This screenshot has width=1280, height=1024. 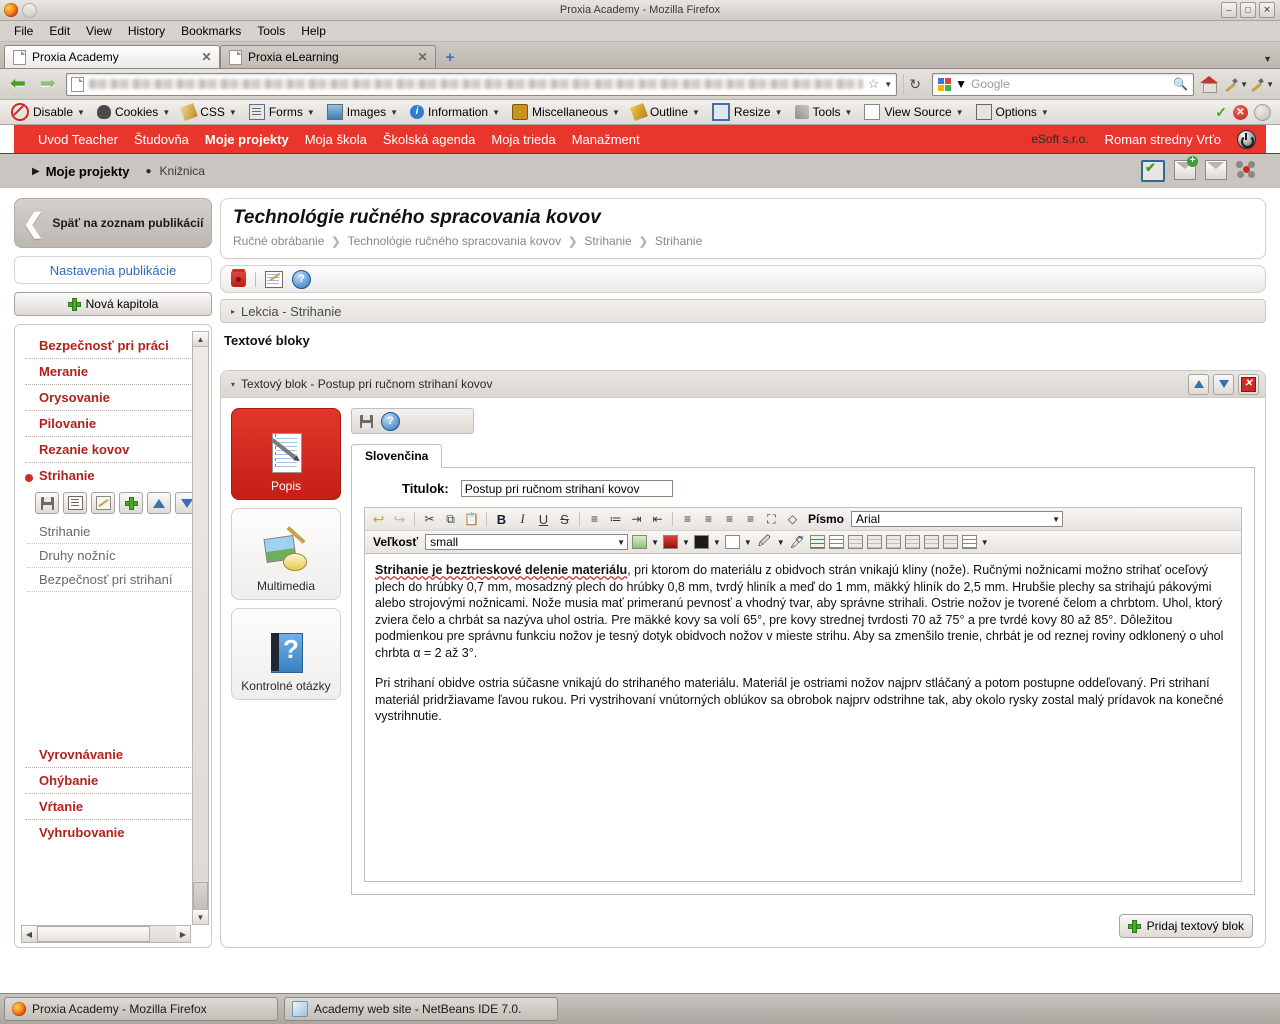 I want to click on devtool-tools: Tools ▼, so click(x=824, y=112).